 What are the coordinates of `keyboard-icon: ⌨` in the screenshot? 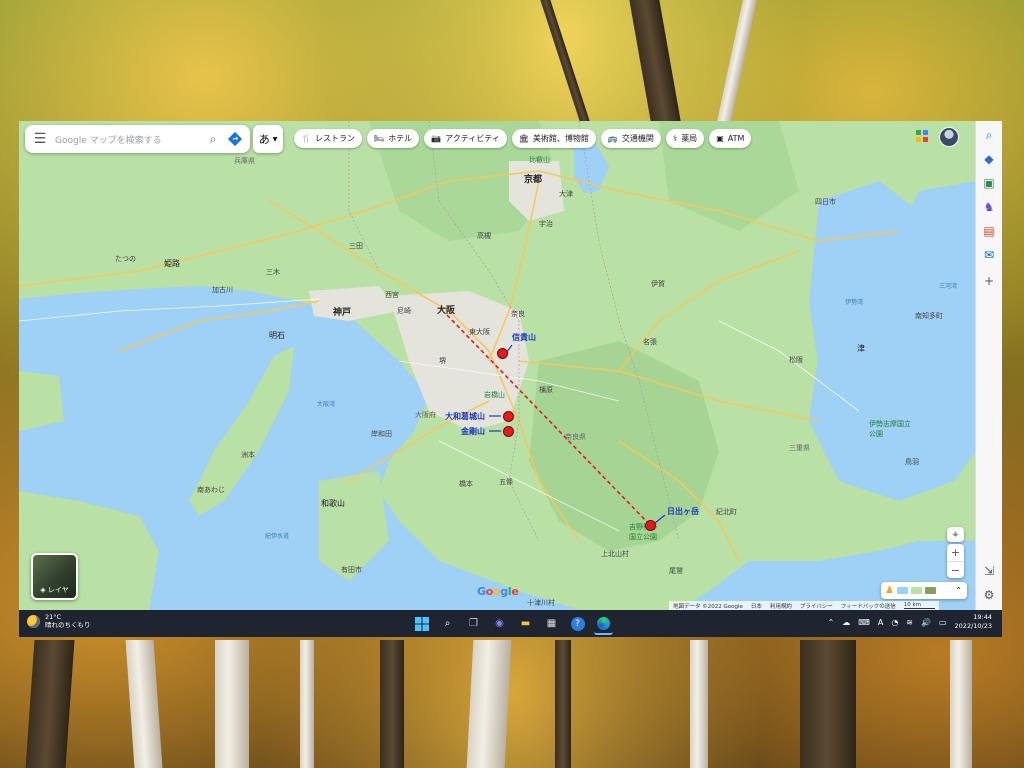 It's located at (864, 622).